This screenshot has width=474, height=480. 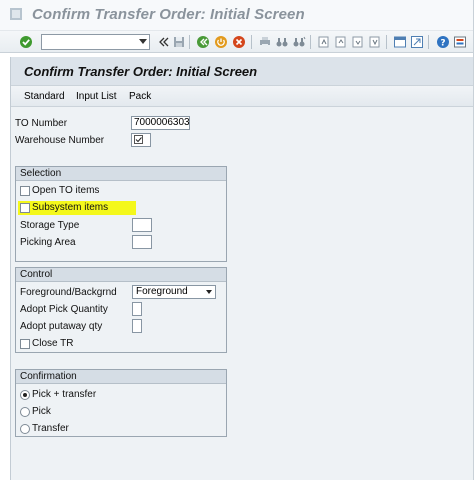 I want to click on find-icon, so click(x=281, y=41).